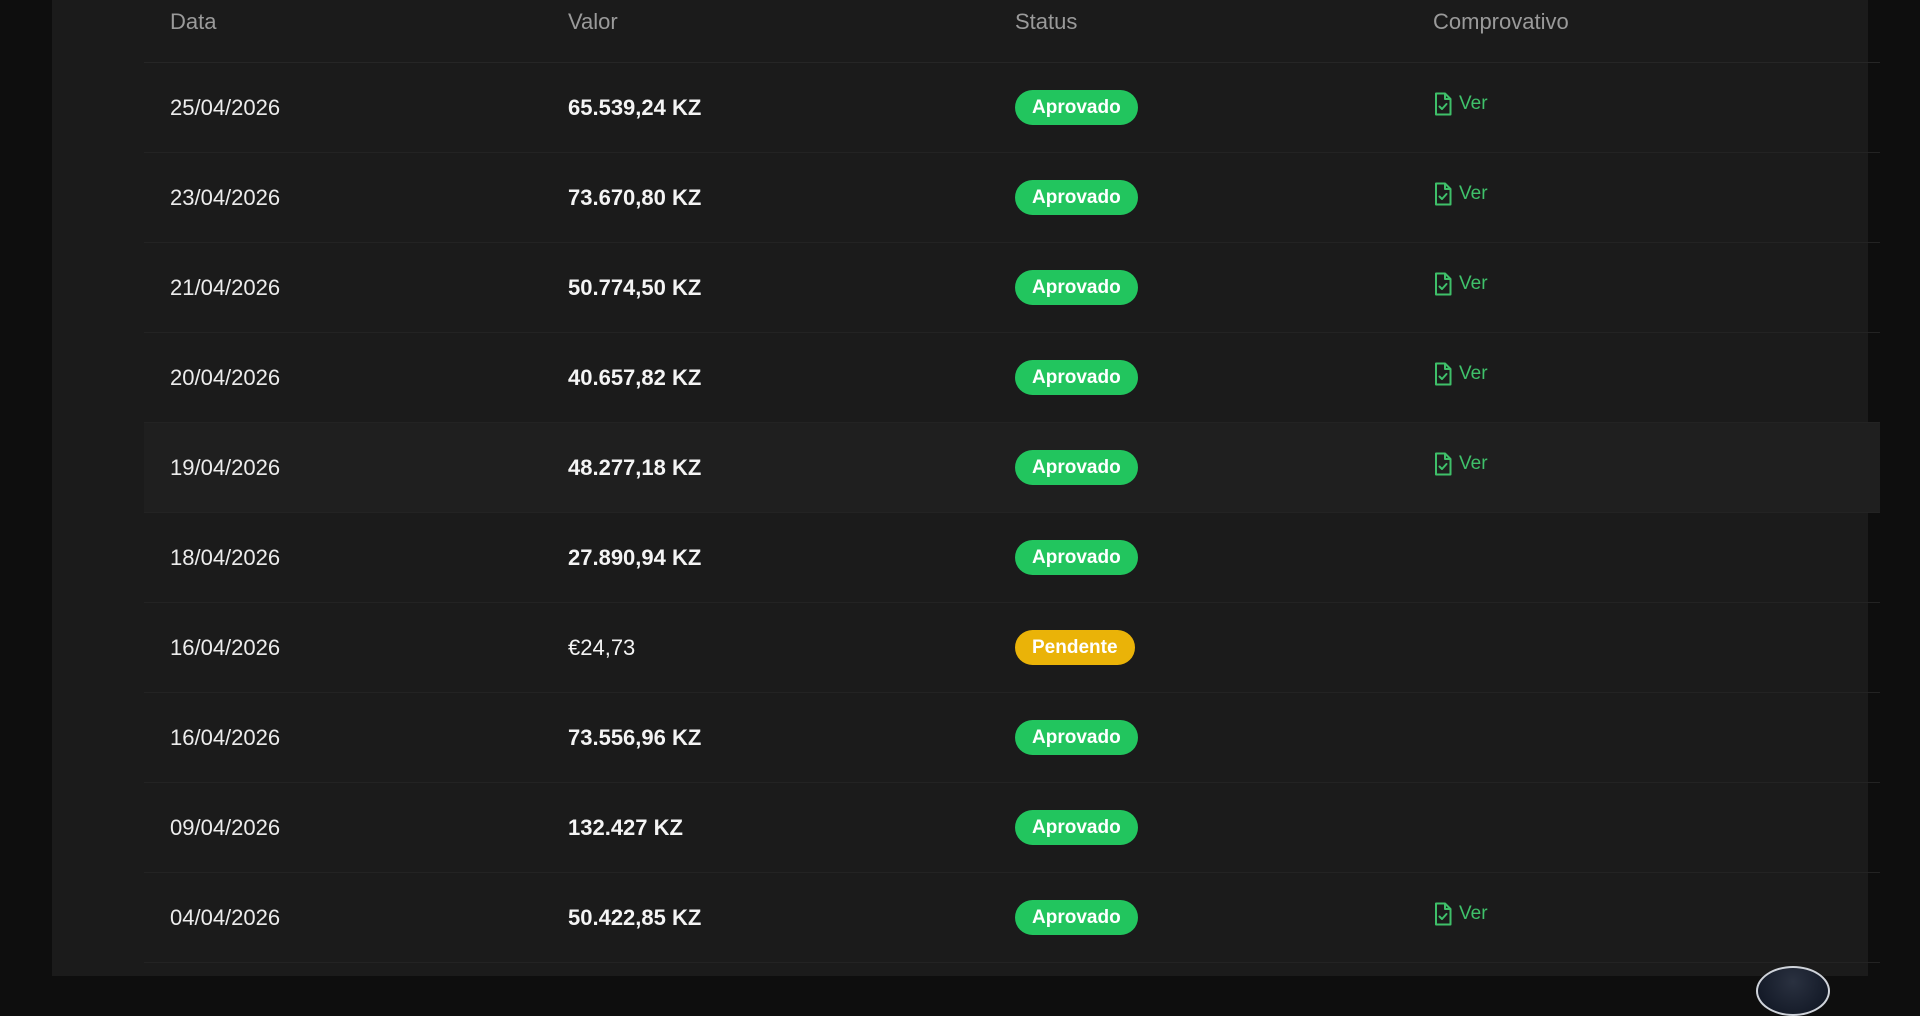 Image resolution: width=1920 pixels, height=1016 pixels. What do you see at coordinates (1012, 288) in the screenshot?
I see `table-row: 21/04/2026 50.774,50 KZ Aprovado Ver` at bounding box center [1012, 288].